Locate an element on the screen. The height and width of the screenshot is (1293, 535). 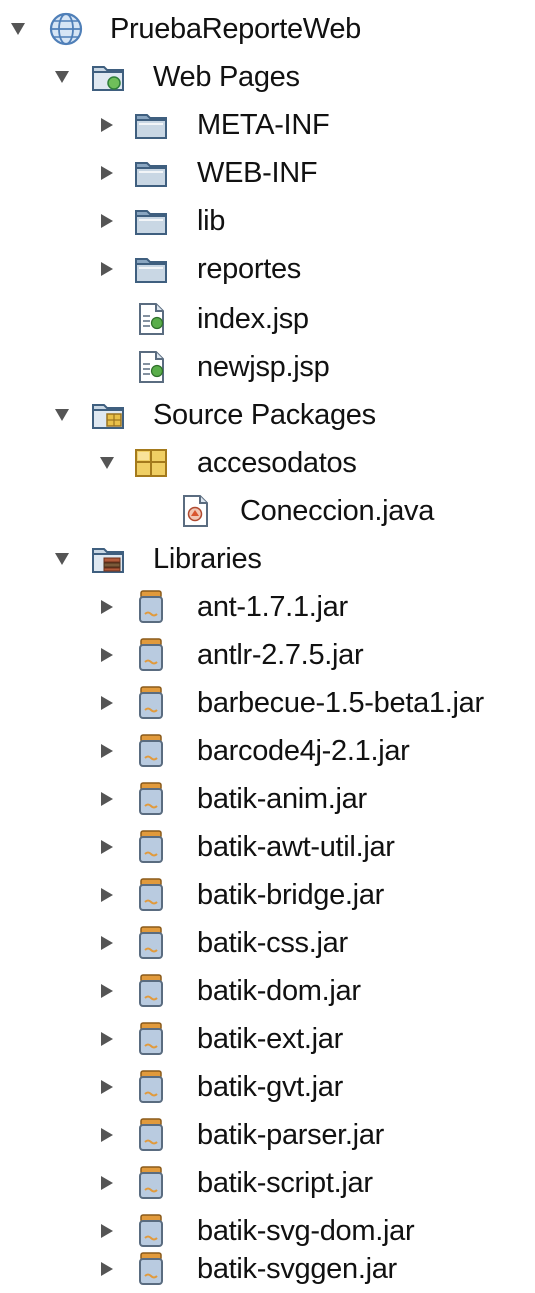
tree-node-jar: batik-dom.jar is located at coordinates (267, 991).